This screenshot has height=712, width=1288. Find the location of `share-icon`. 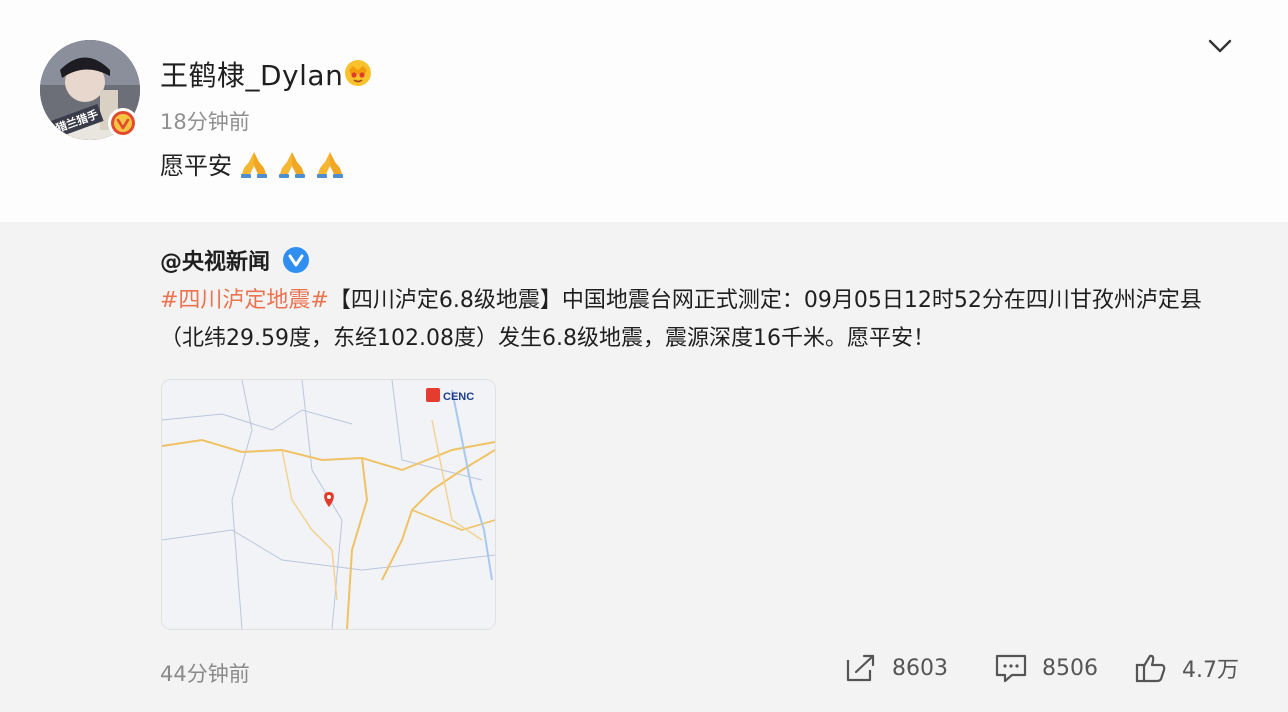

share-icon is located at coordinates (860, 668).